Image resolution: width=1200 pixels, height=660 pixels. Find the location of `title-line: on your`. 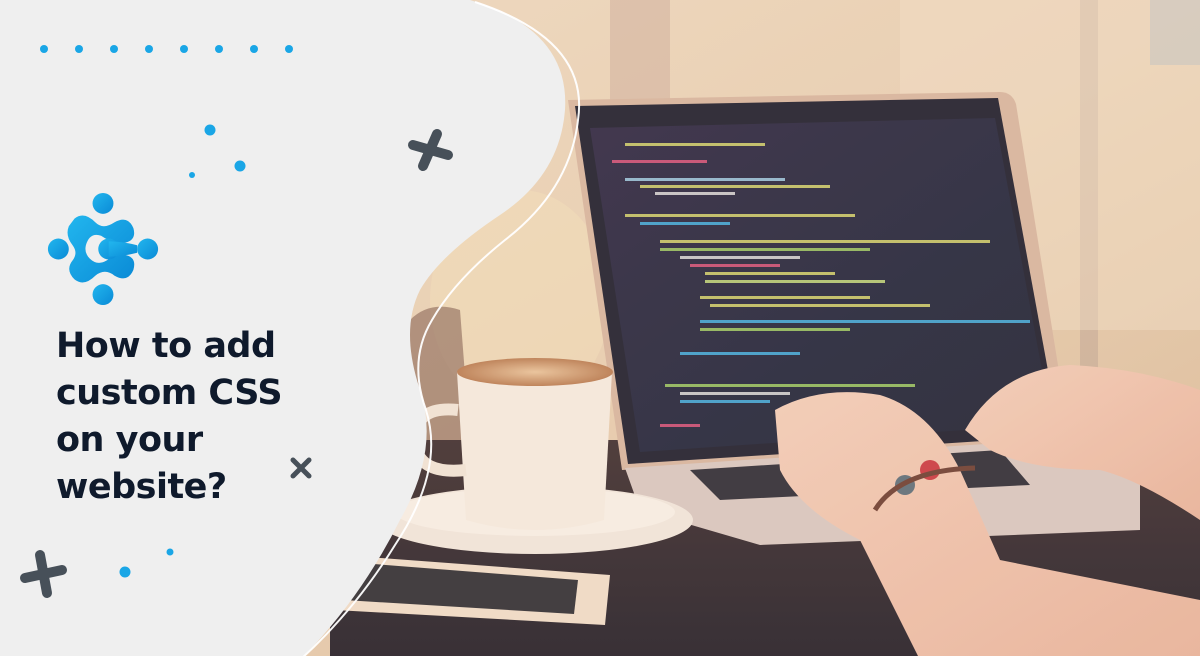

title-line: on your is located at coordinates (129, 440).